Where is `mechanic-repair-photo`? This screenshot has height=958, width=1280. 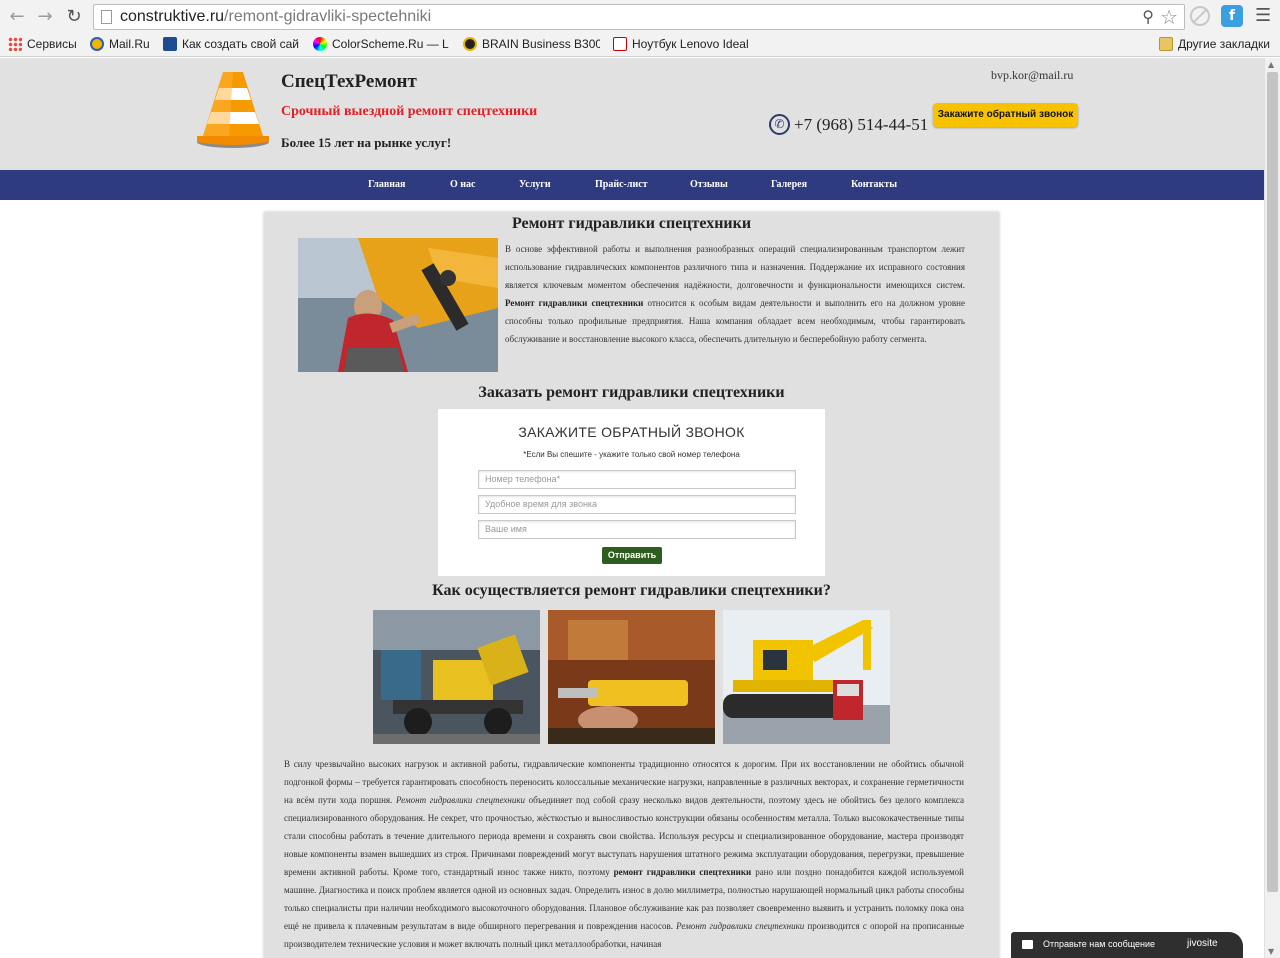
mechanic-repair-photo is located at coordinates (398, 305).